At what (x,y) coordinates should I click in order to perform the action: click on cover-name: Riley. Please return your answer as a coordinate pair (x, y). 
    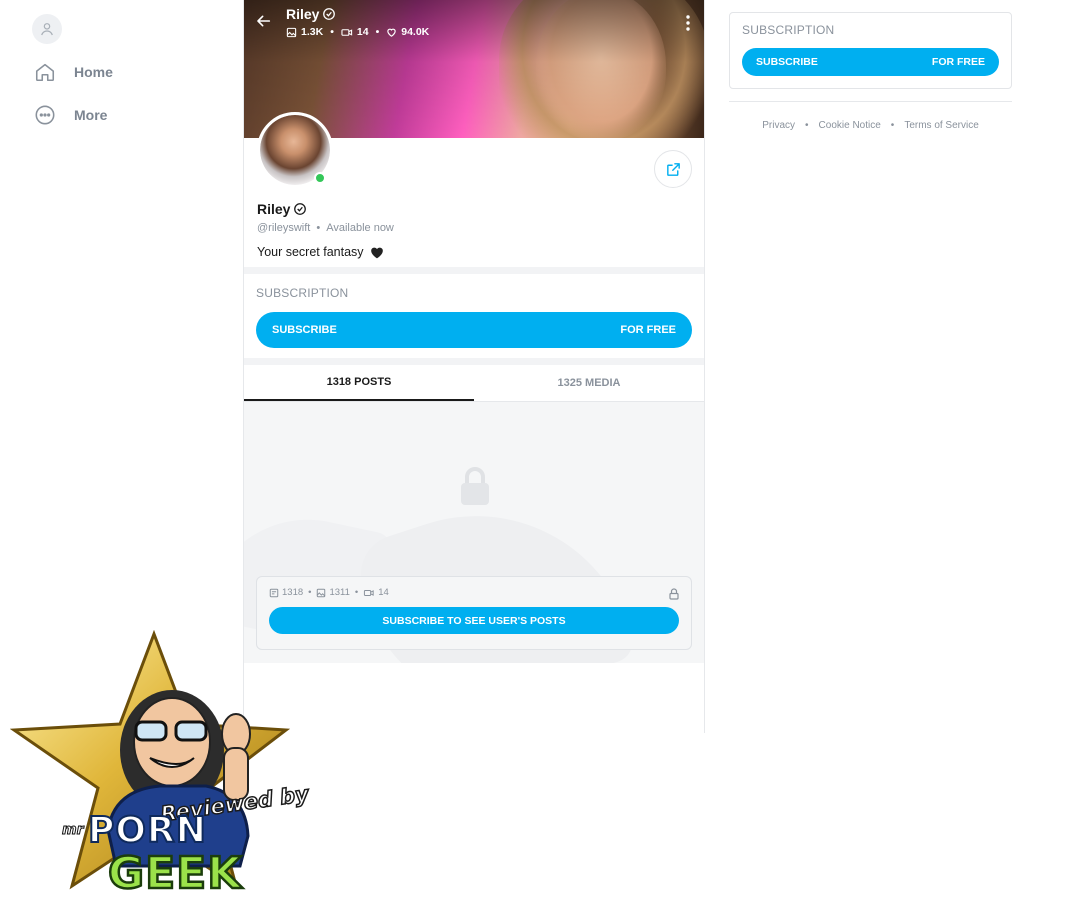
    Looking at the image, I should click on (303, 14).